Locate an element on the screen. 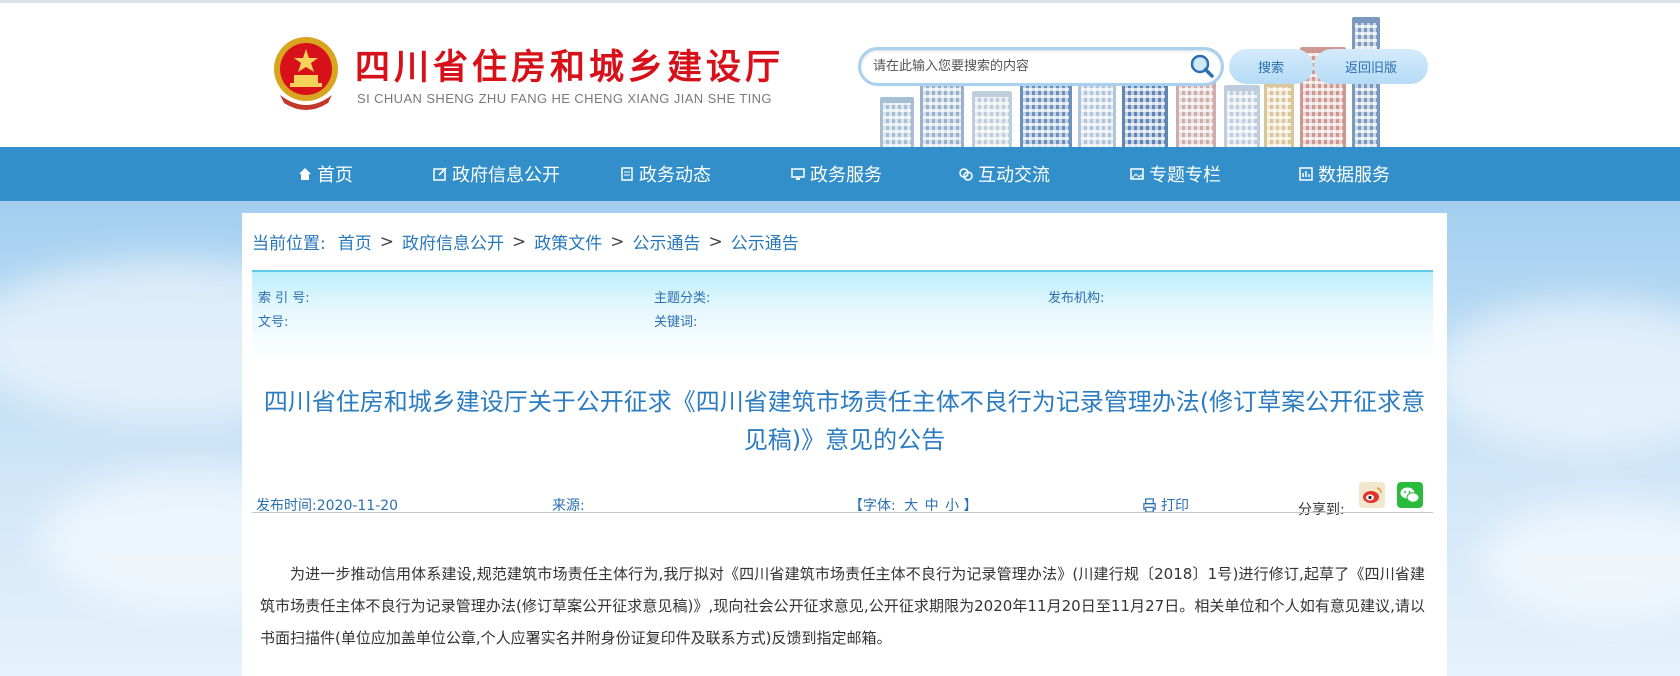 The width and height of the screenshot is (1680, 676). main-nav: 首页 政府信息公开 政务动态 政务服务 互动交流 专题专栏 数据服务 is located at coordinates (840, 174).